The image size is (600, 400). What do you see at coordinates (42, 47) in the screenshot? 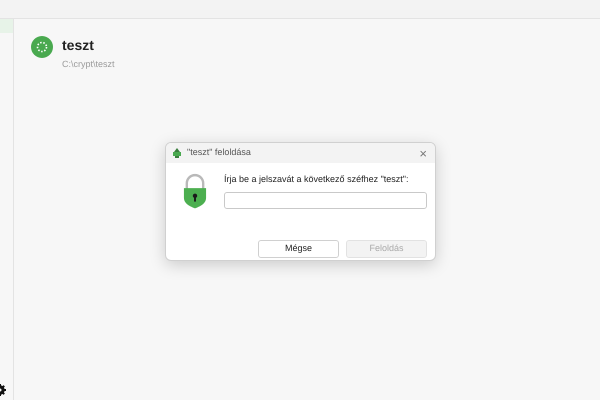
I see `vault-icon` at bounding box center [42, 47].